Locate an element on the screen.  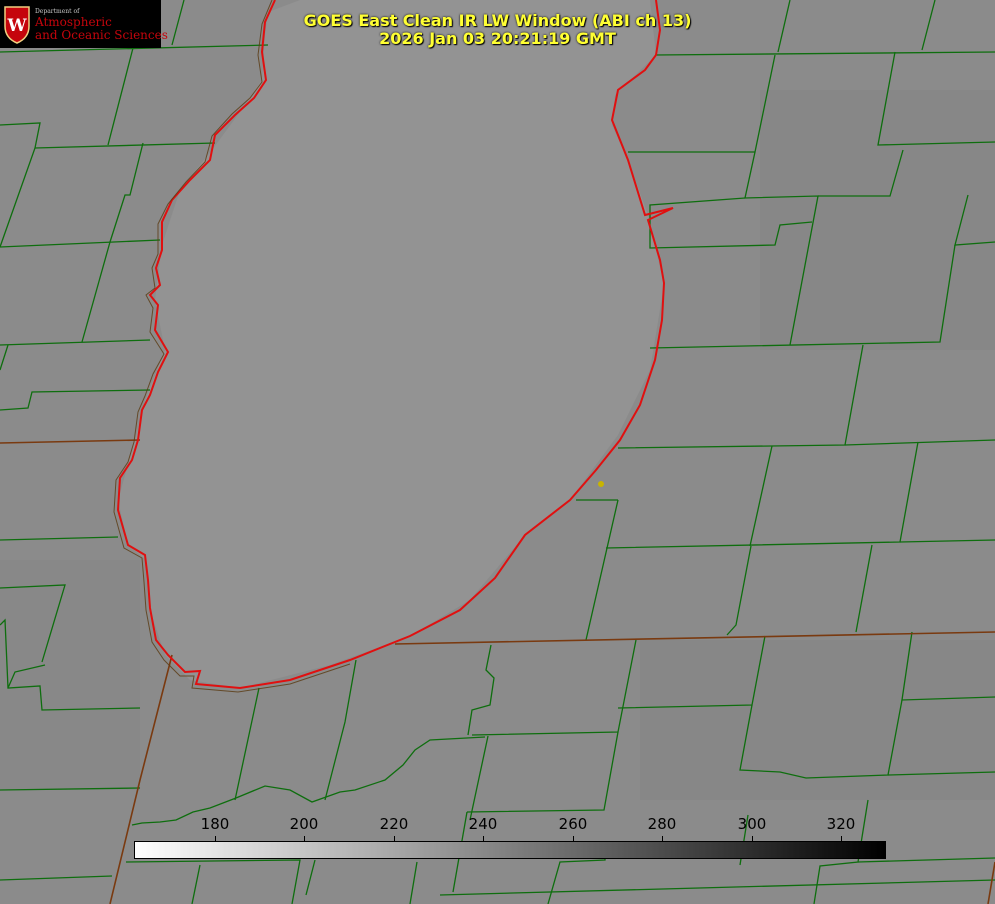
temperature-colorbar is located at coordinates (510, 850).